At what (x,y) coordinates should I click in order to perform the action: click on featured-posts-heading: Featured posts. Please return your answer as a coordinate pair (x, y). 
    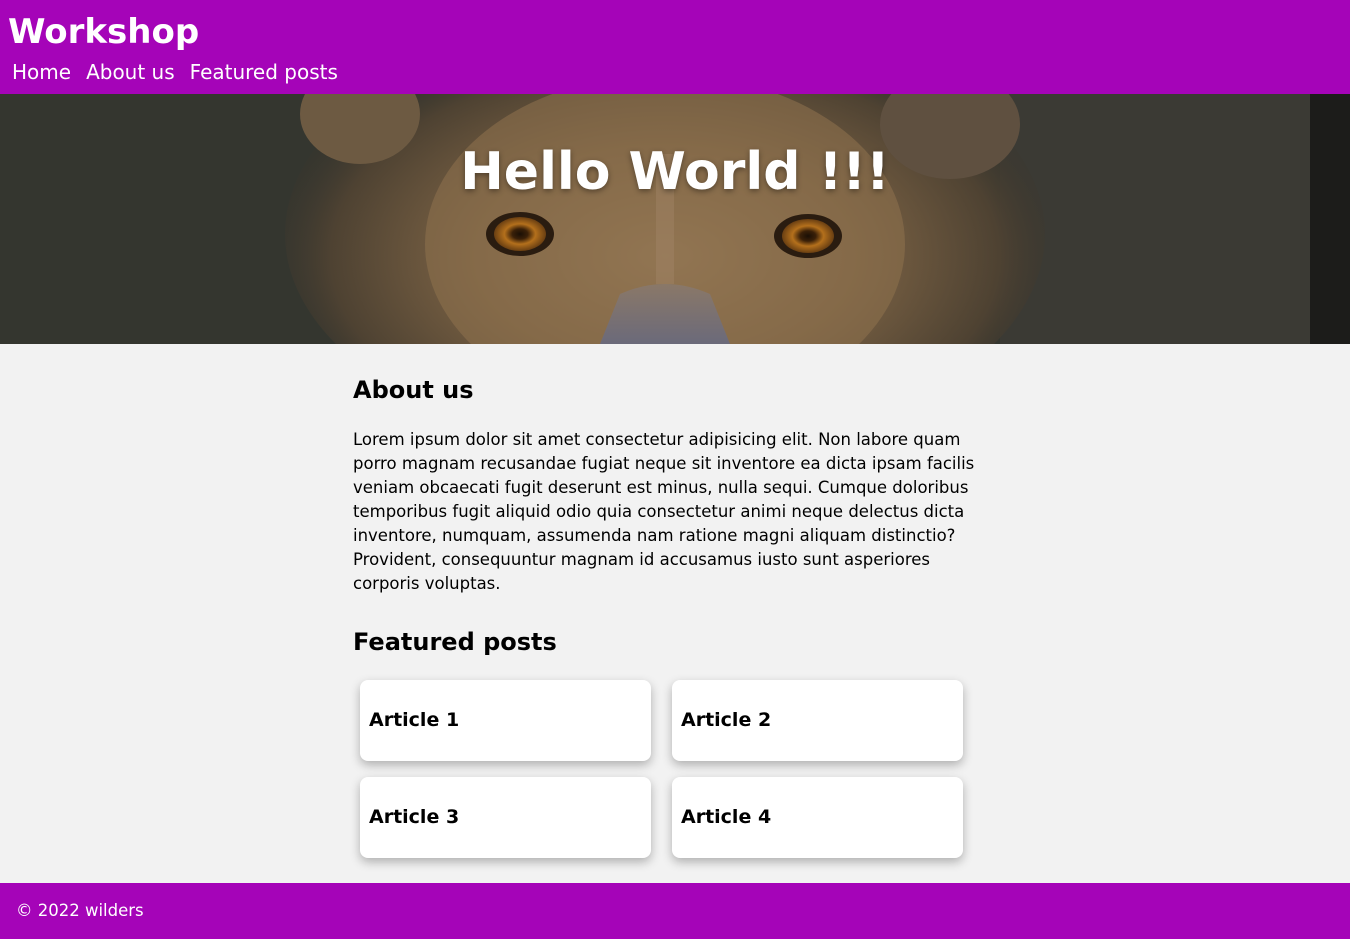
    Looking at the image, I should click on (455, 642).